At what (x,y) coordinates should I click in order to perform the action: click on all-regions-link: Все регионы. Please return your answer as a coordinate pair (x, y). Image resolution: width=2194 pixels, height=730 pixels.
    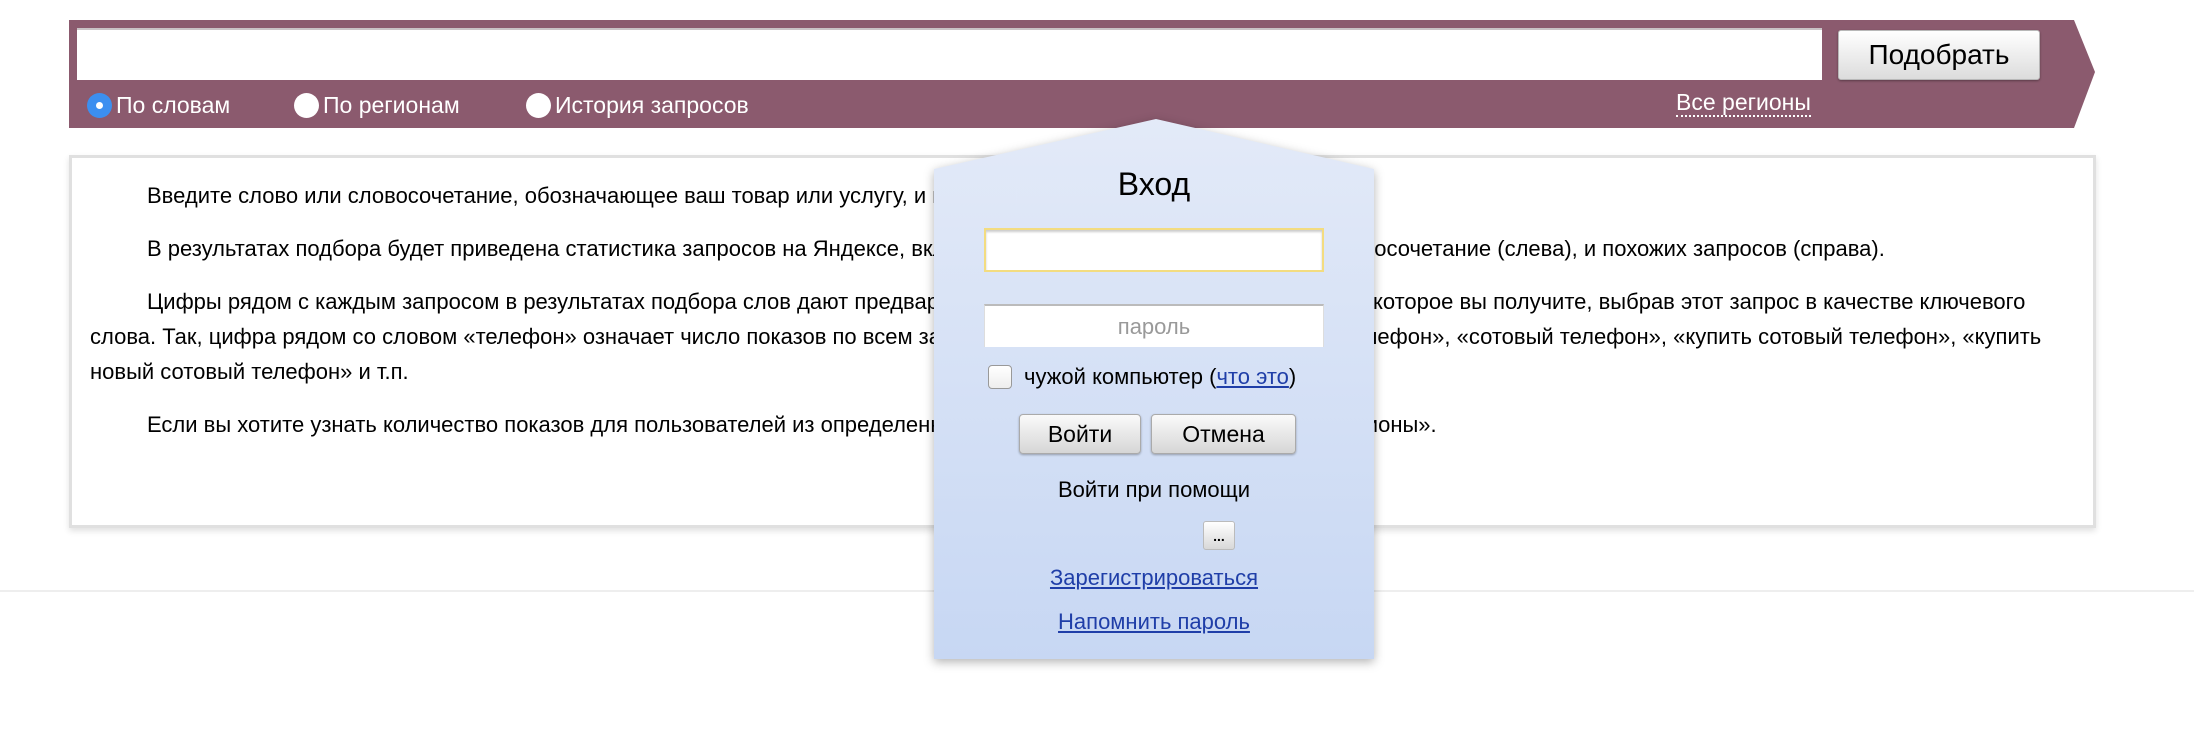
    Looking at the image, I should click on (1743, 103).